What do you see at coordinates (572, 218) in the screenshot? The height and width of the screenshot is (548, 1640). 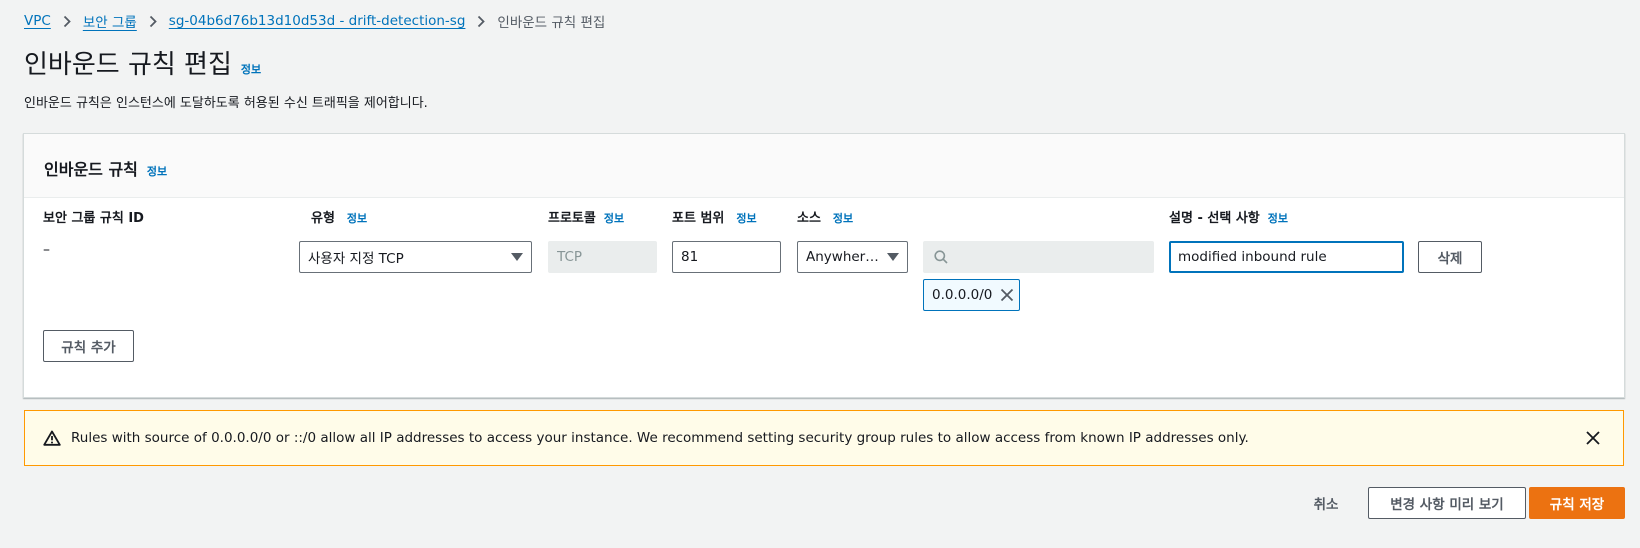 I see `column-protocol-label: 프로토콜` at bounding box center [572, 218].